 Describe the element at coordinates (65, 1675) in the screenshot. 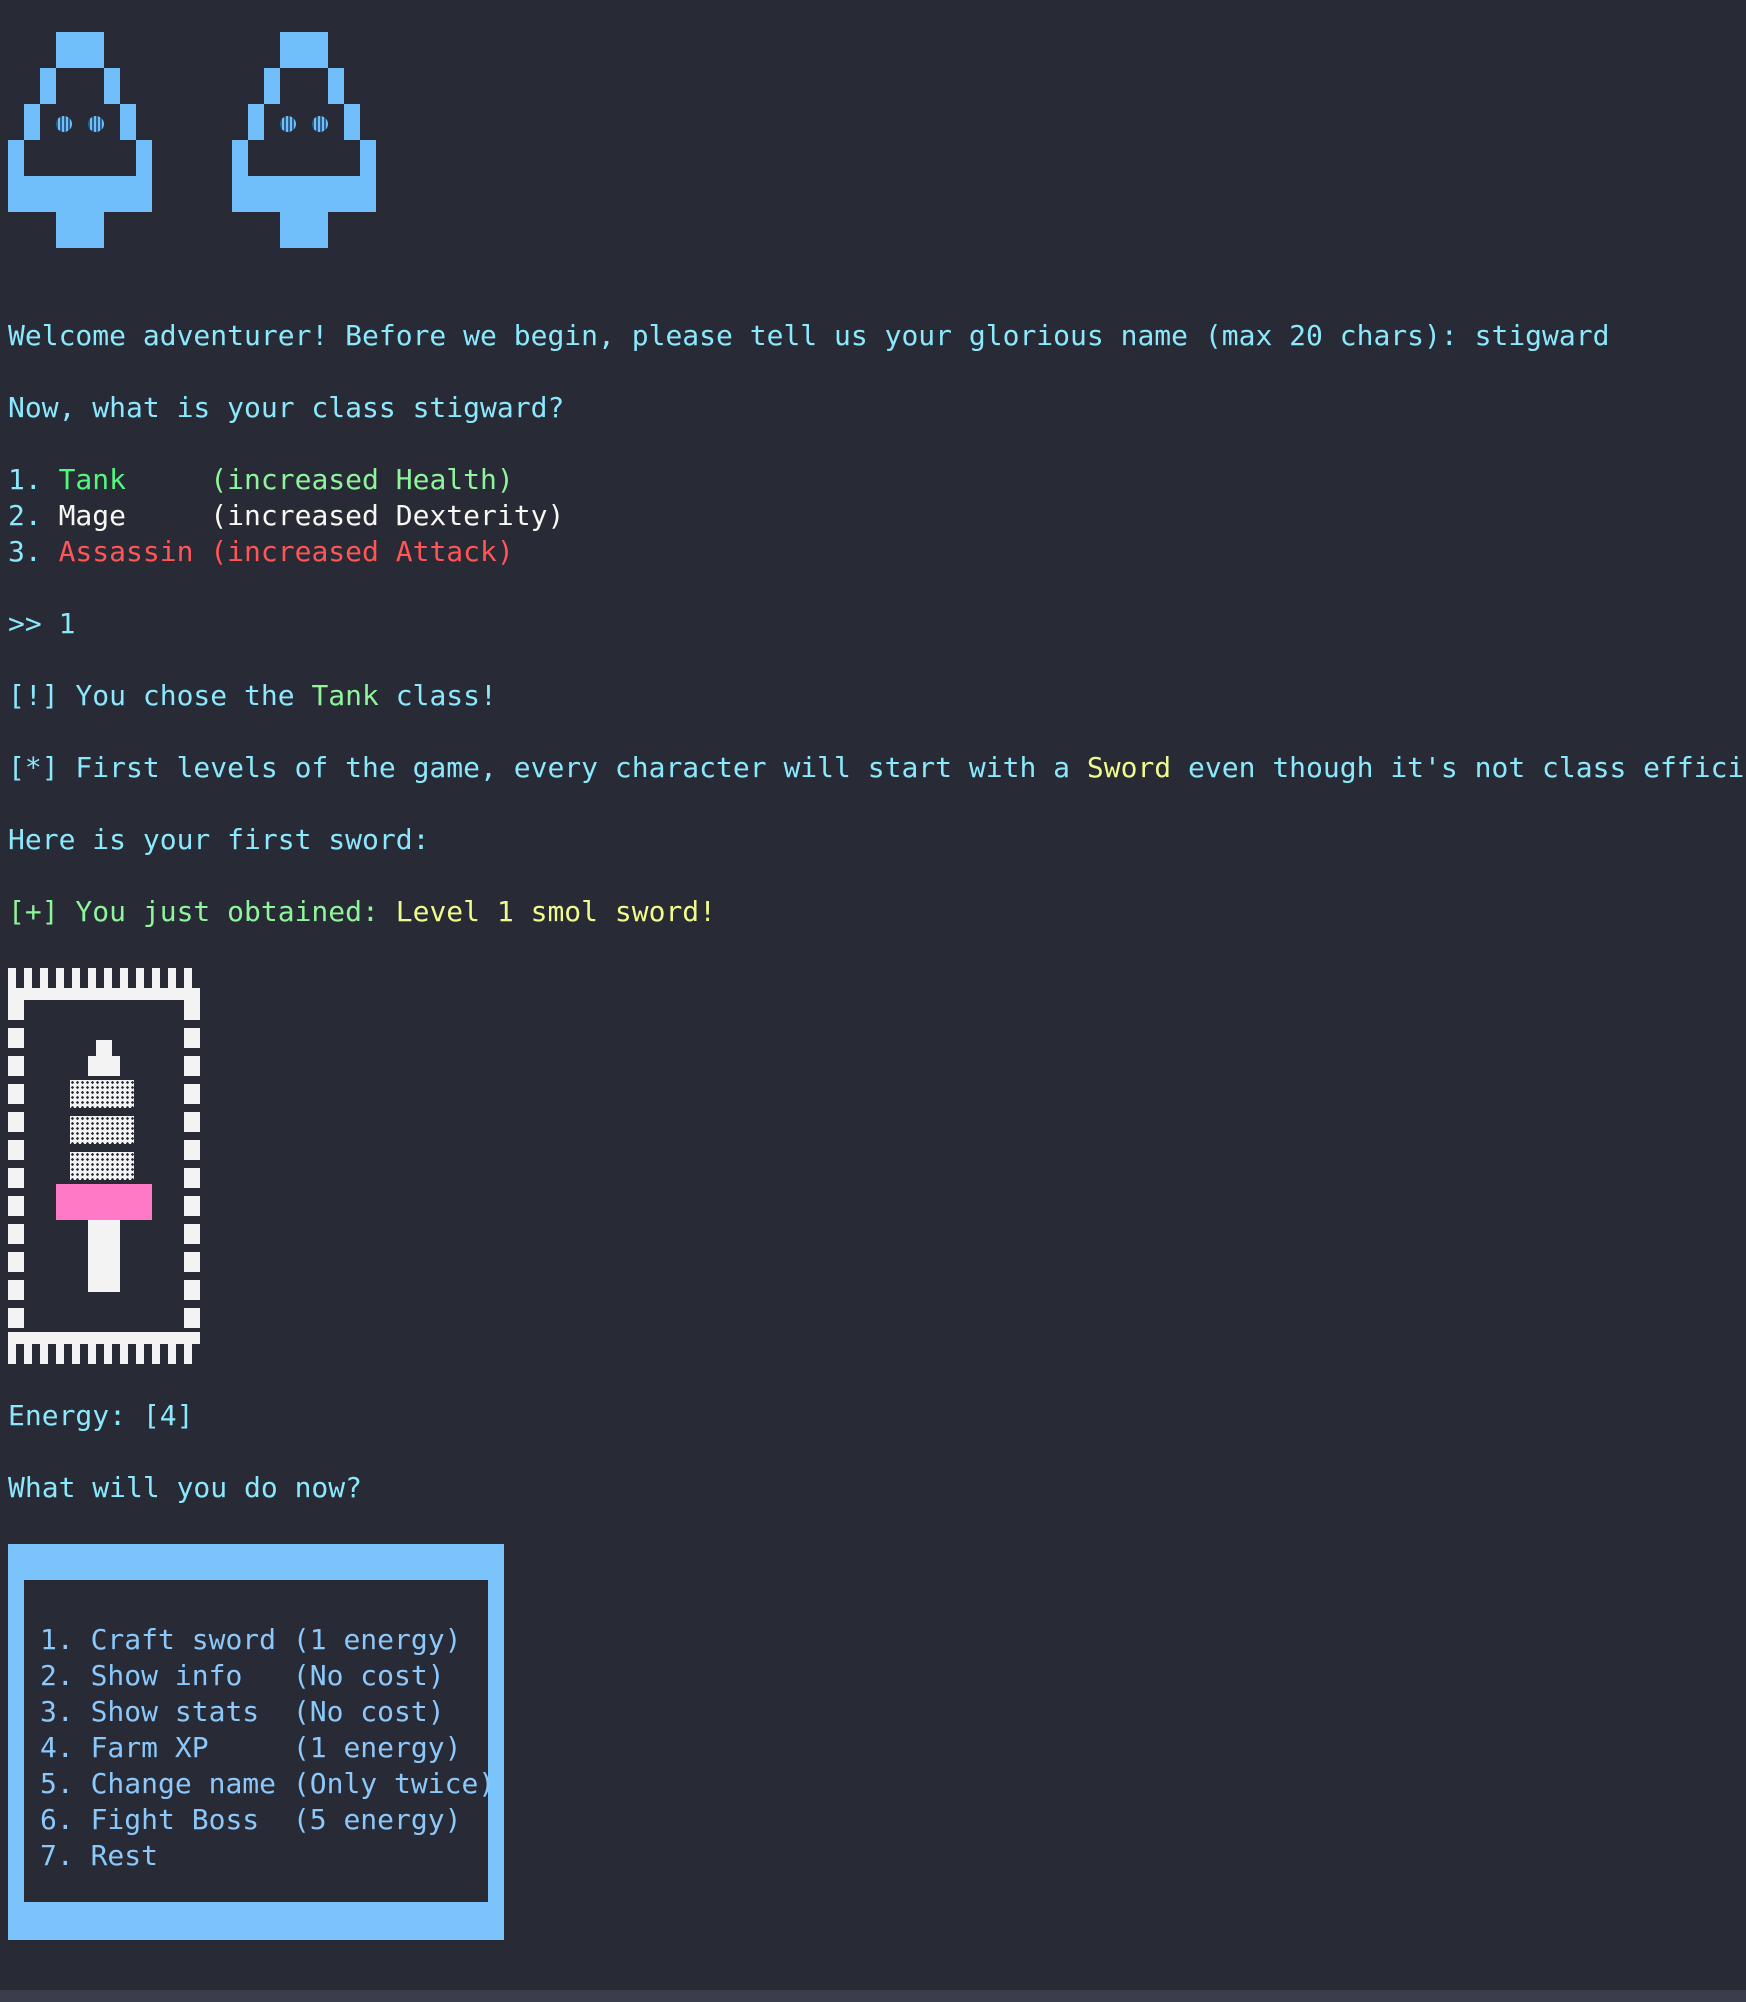

I see `menu-item-number: 2.` at that location.